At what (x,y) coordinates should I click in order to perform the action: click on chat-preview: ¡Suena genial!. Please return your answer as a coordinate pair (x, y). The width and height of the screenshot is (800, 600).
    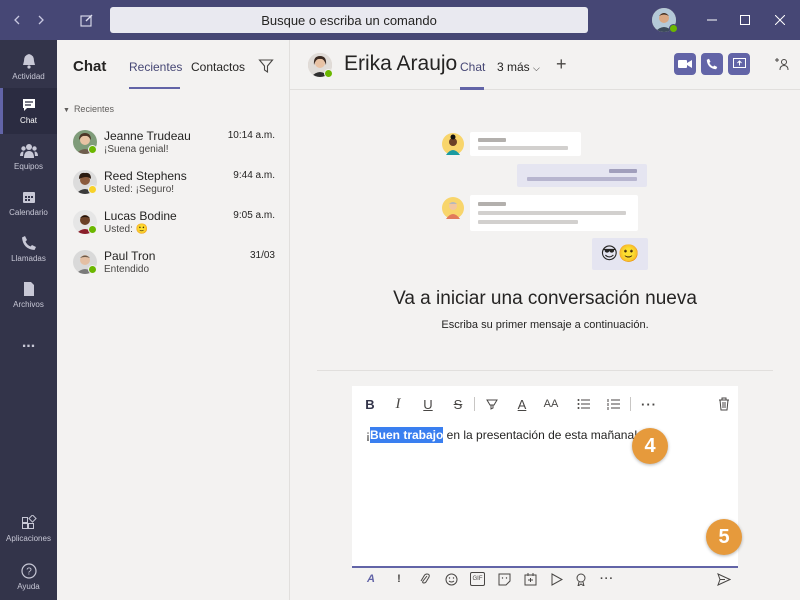
    Looking at the image, I should click on (136, 149).